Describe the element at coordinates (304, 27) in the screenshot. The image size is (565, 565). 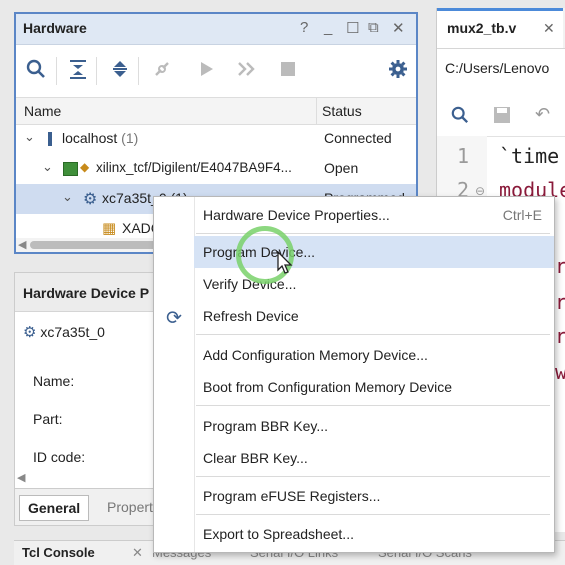
I see `help-icon: ?` at that location.